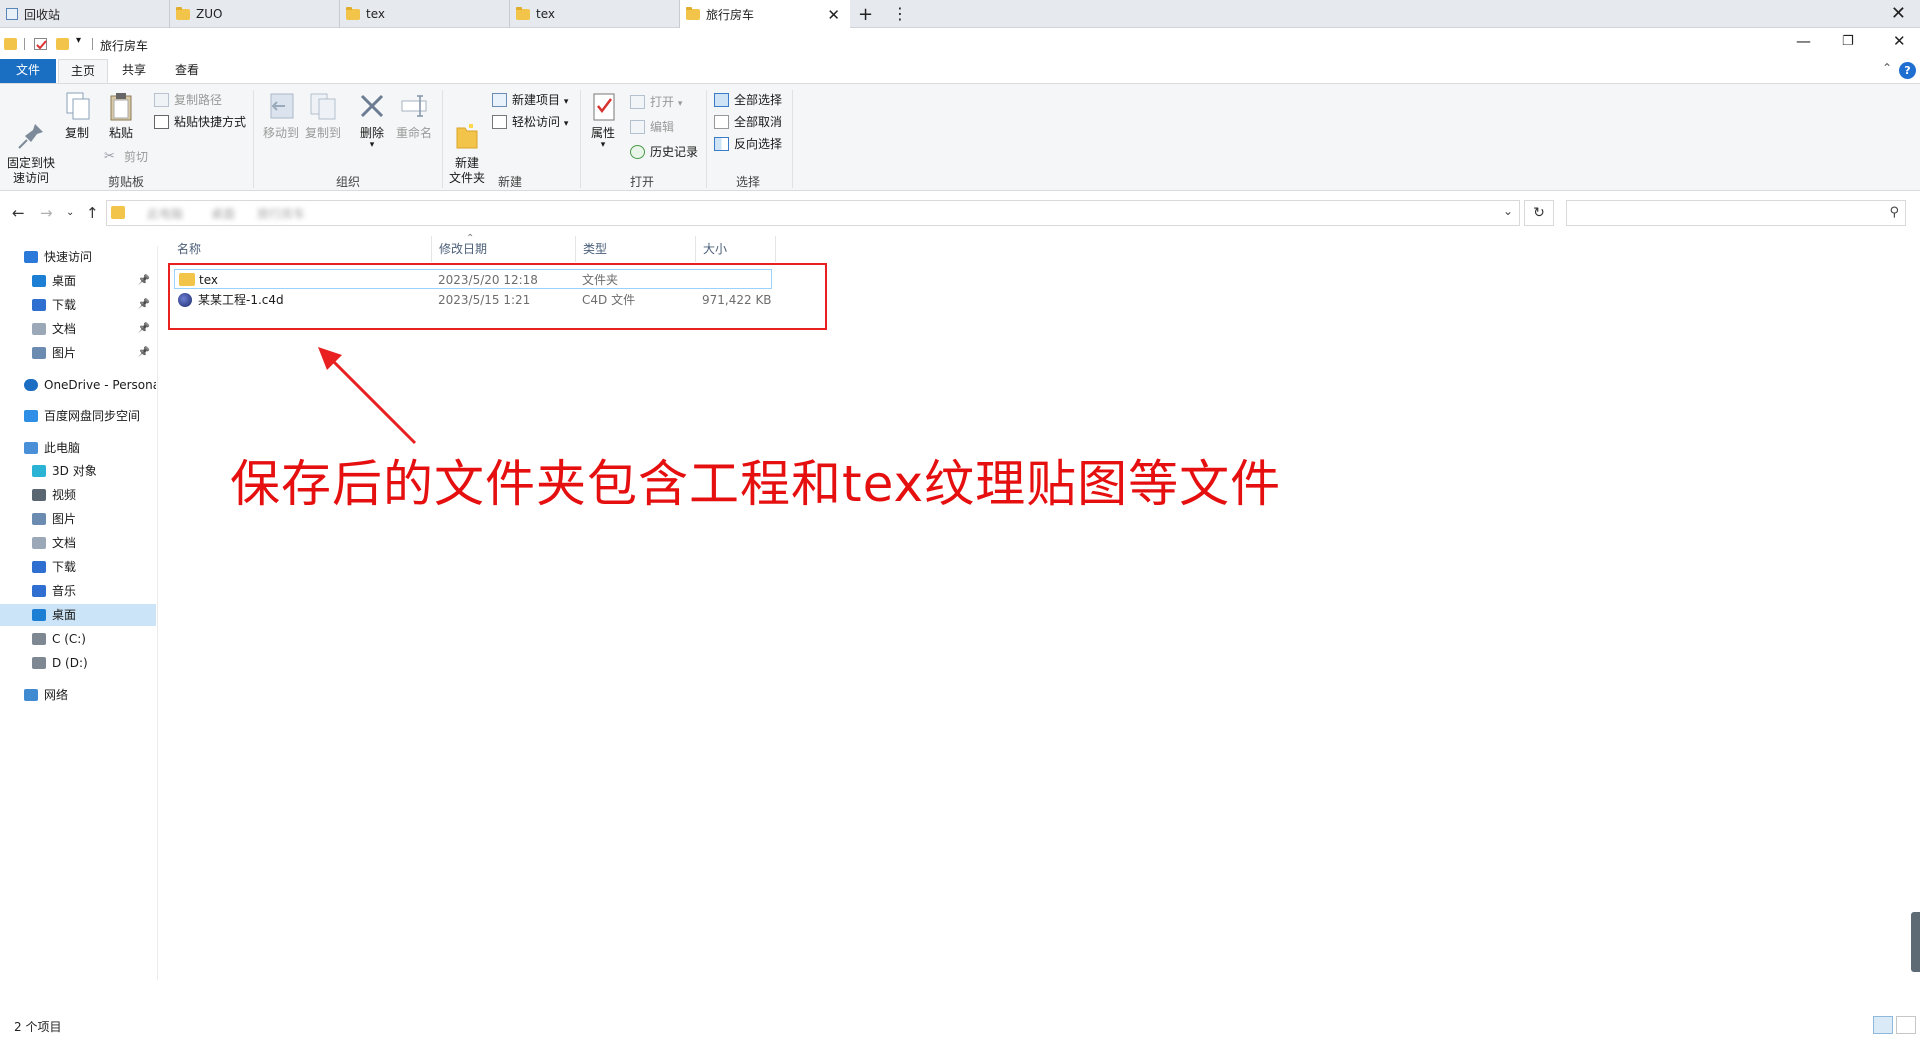 The width and height of the screenshot is (1920, 1040). I want to click on close-window-icon: ✕, so click(1898, 13).